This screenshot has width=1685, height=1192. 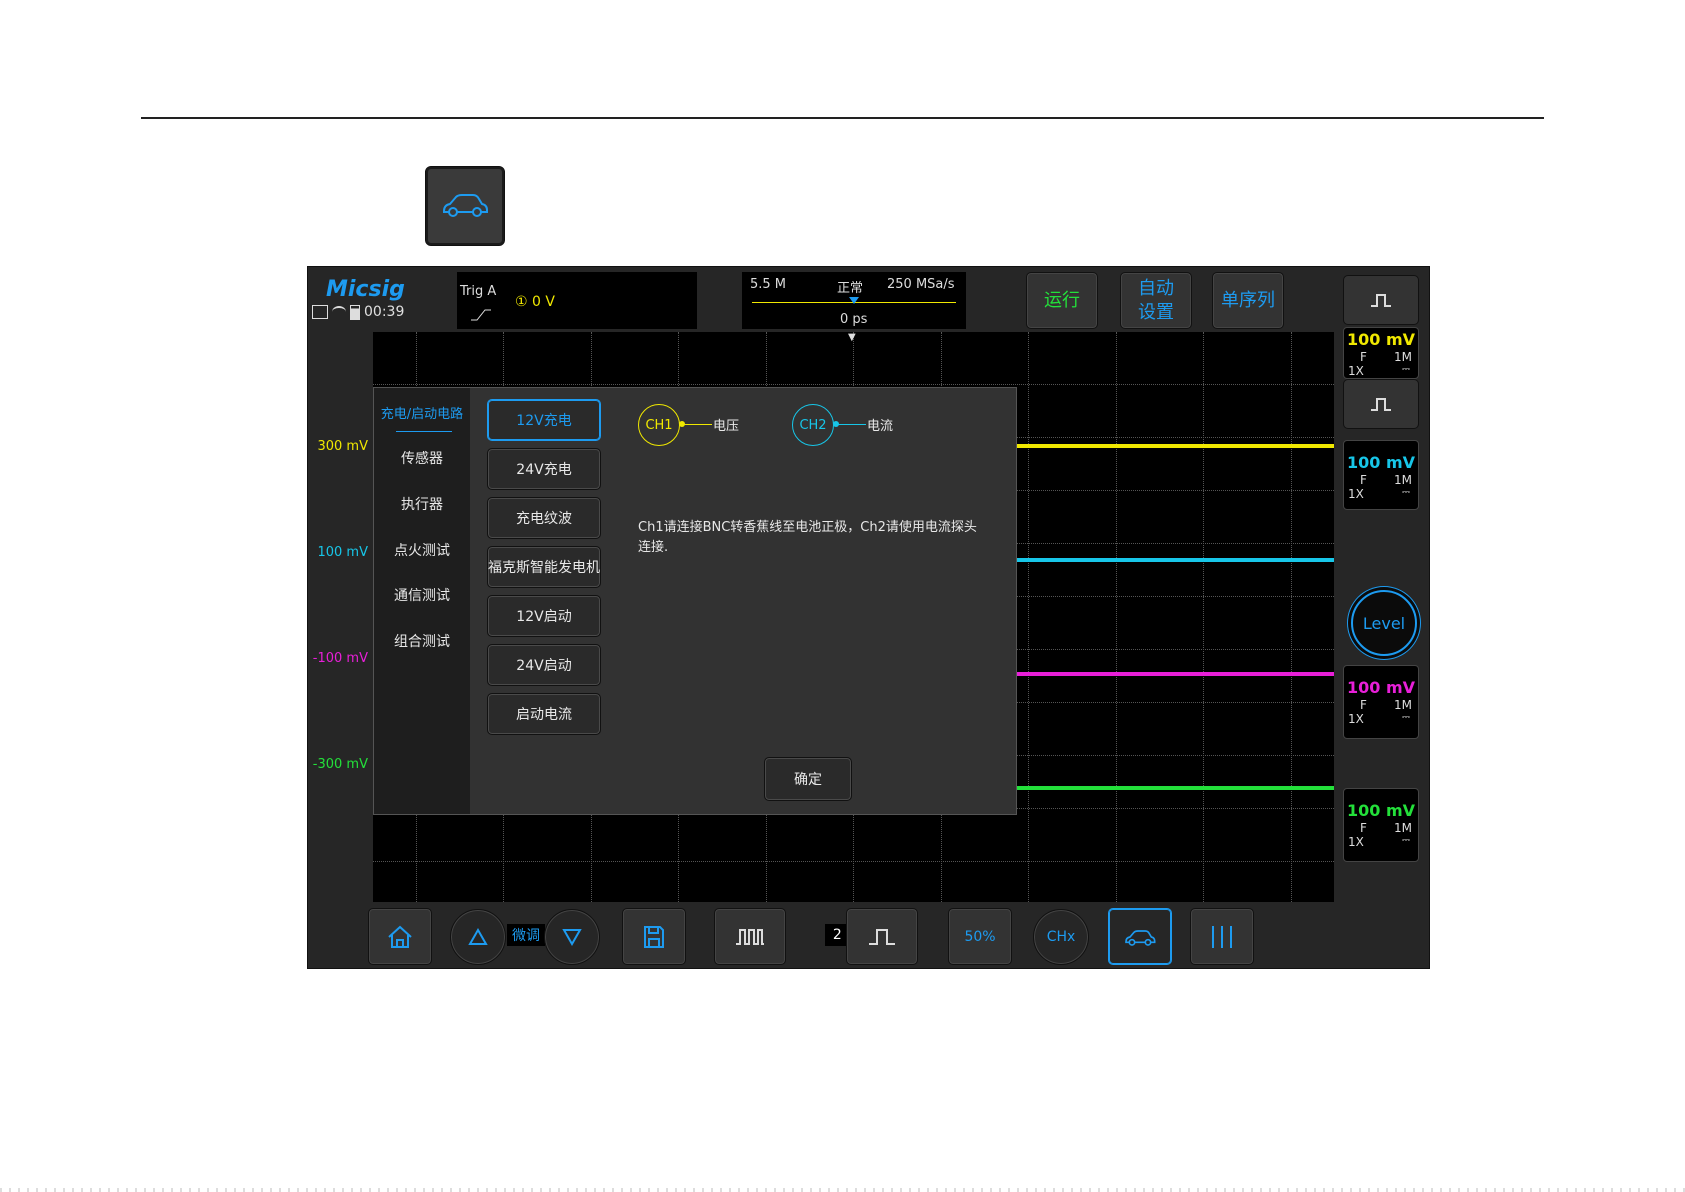 I want to click on category-actuator: 执行器, so click(x=422, y=504).